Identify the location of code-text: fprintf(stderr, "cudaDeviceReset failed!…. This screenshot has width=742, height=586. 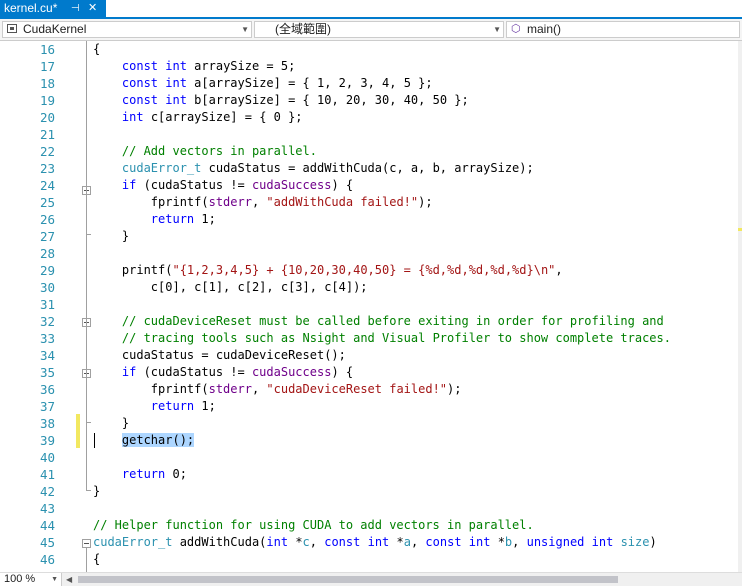
(277, 389).